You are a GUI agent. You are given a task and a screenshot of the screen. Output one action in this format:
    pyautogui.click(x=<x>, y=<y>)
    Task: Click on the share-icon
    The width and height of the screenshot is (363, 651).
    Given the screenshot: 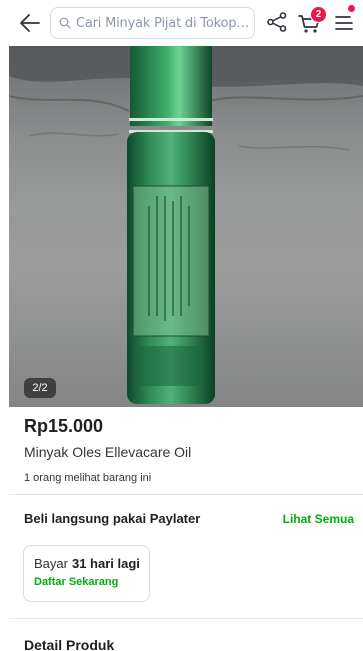 What is the action you would take?
    pyautogui.click(x=277, y=22)
    